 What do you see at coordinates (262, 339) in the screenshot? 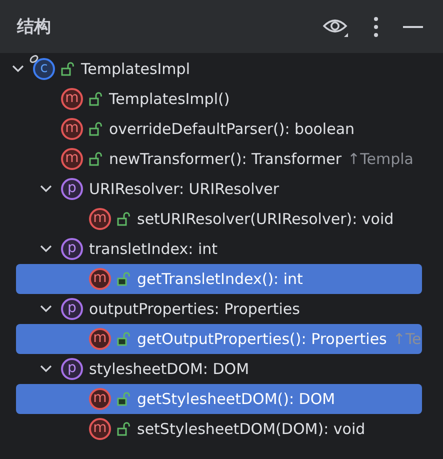
I see `tree-item-label: getOutputProperties(): Properties` at bounding box center [262, 339].